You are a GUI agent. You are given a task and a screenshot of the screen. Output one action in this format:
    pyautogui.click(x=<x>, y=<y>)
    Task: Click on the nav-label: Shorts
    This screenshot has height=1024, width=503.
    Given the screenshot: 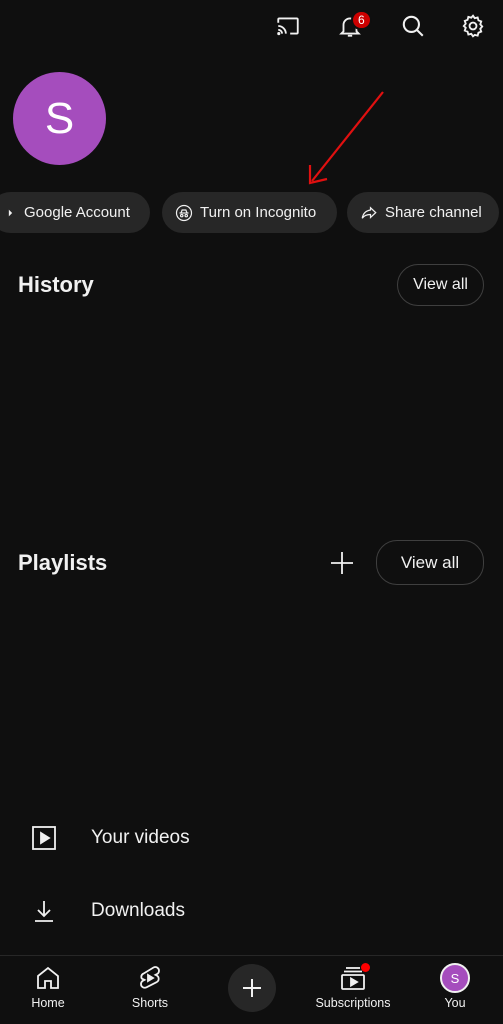 What is the action you would take?
    pyautogui.click(x=150, y=1003)
    